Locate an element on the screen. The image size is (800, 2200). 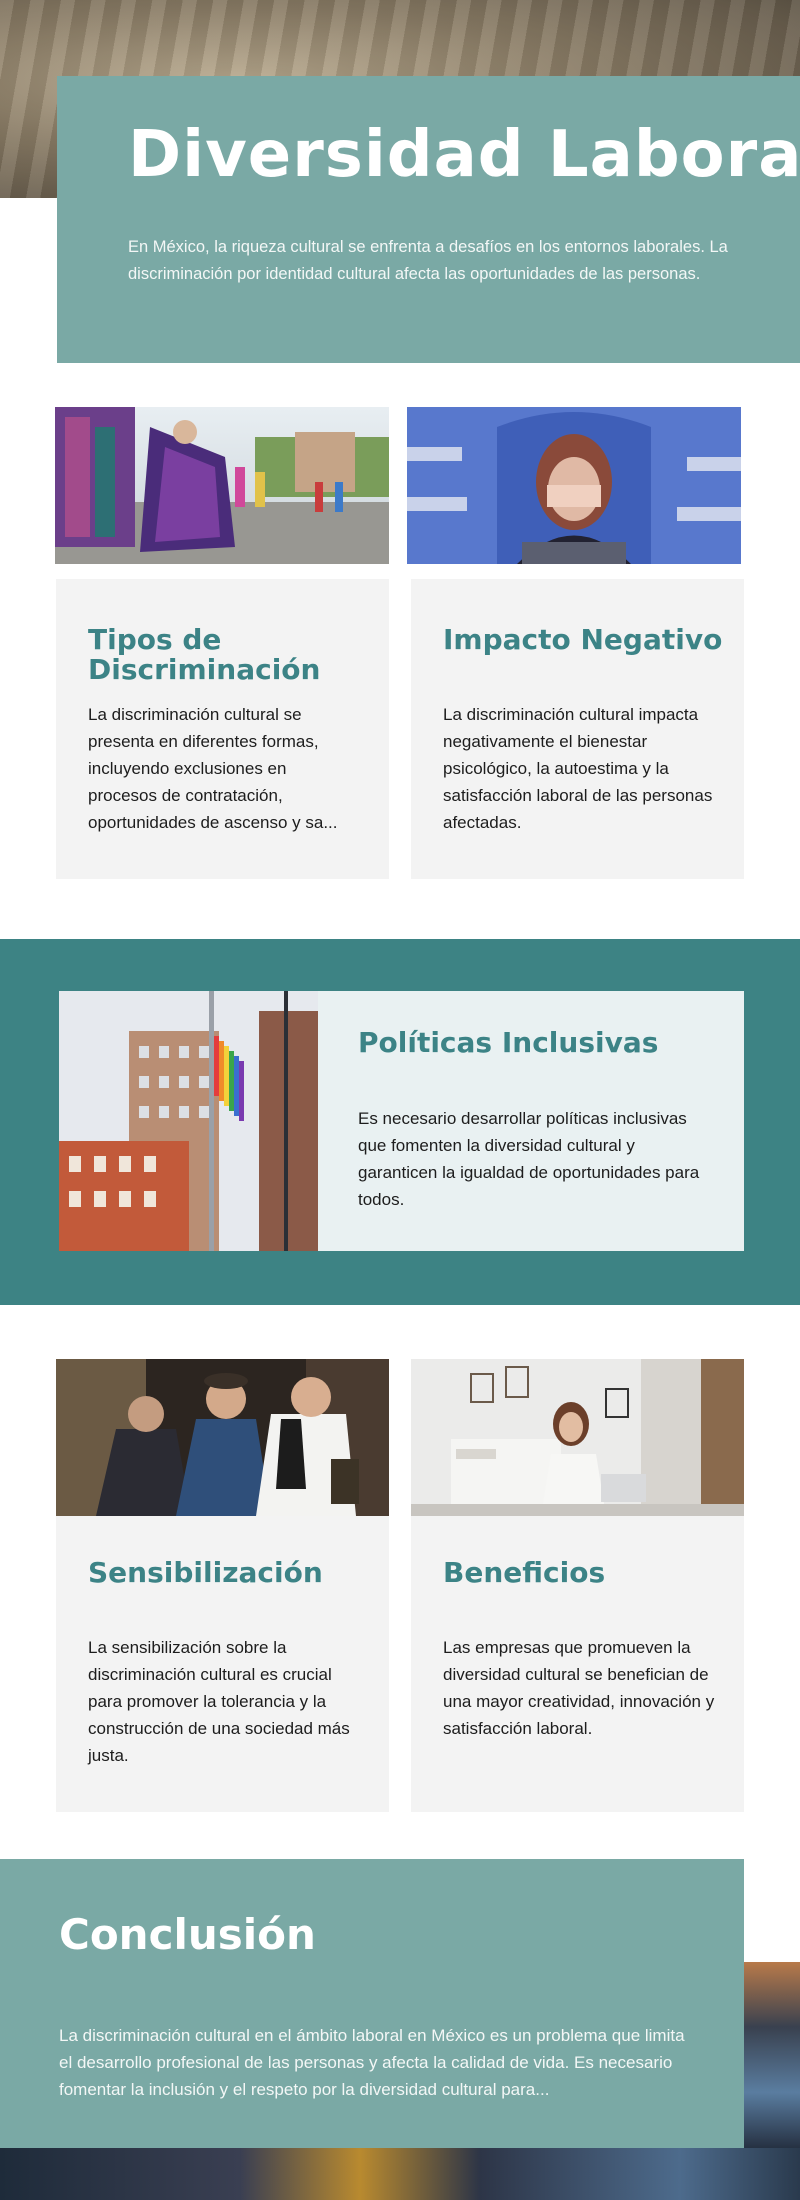
distressed-woman-photo is located at coordinates (574, 485).